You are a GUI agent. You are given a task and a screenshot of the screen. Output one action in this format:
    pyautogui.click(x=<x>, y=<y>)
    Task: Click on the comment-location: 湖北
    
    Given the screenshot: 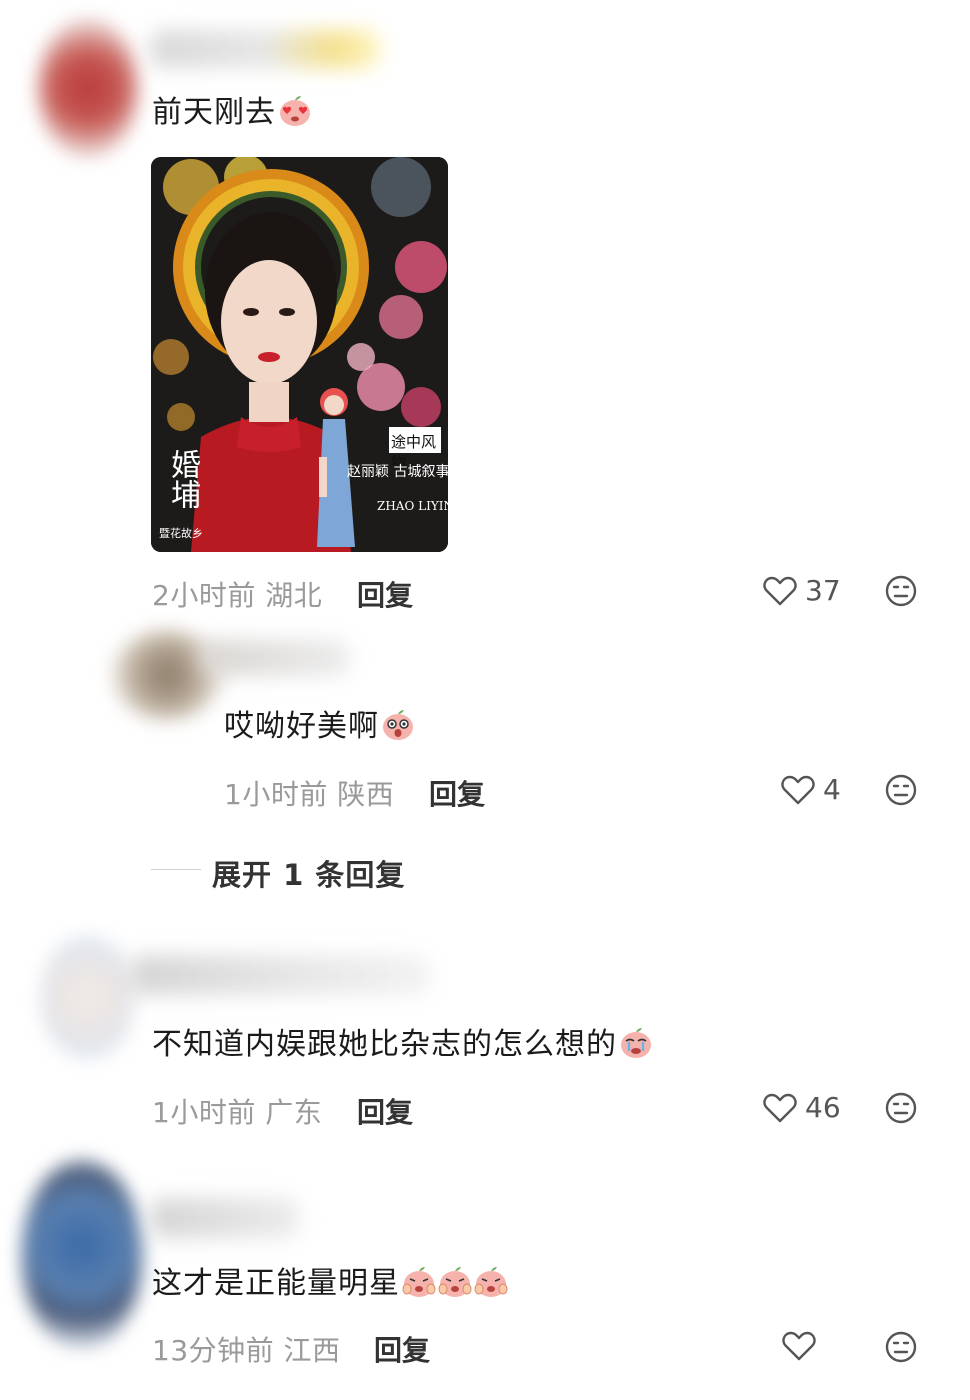 What is the action you would take?
    pyautogui.click(x=294, y=595)
    